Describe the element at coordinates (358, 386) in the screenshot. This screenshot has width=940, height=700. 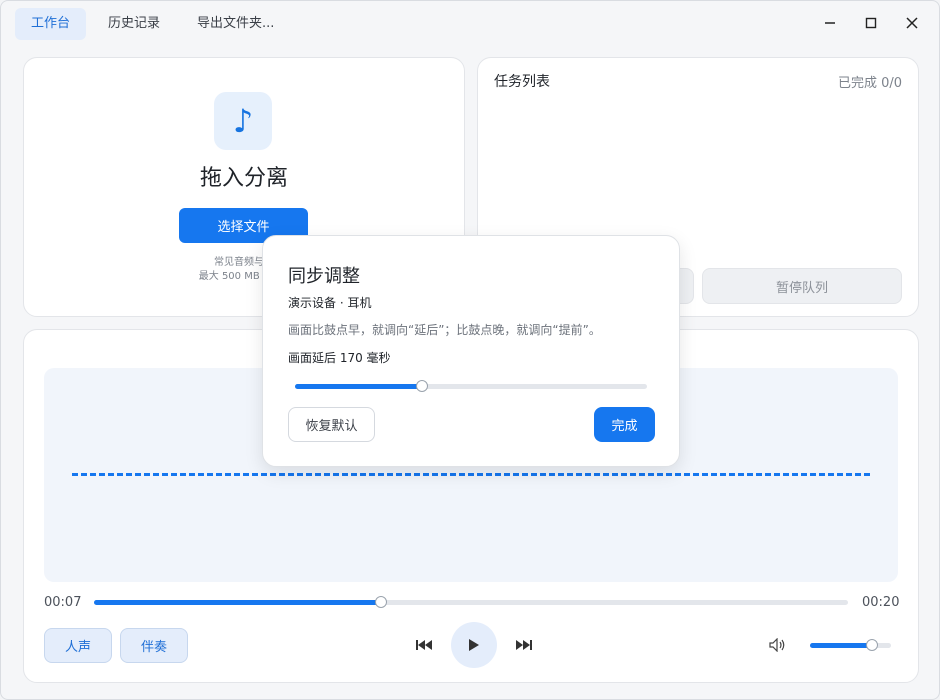
I see `delay-slider-fill` at that location.